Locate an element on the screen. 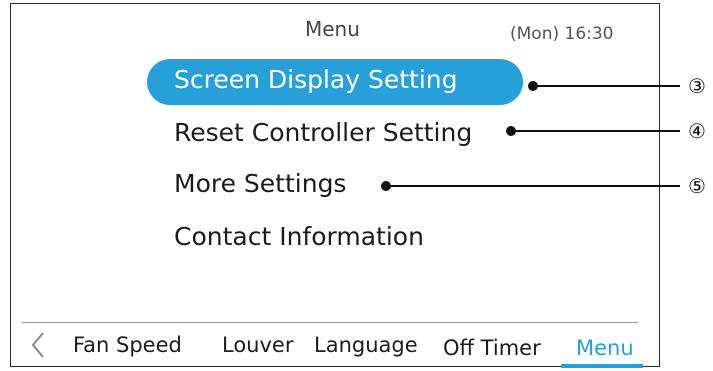 Image resolution: width=713 pixels, height=371 pixels. callout-label-3: ③ is located at coordinates (697, 86).